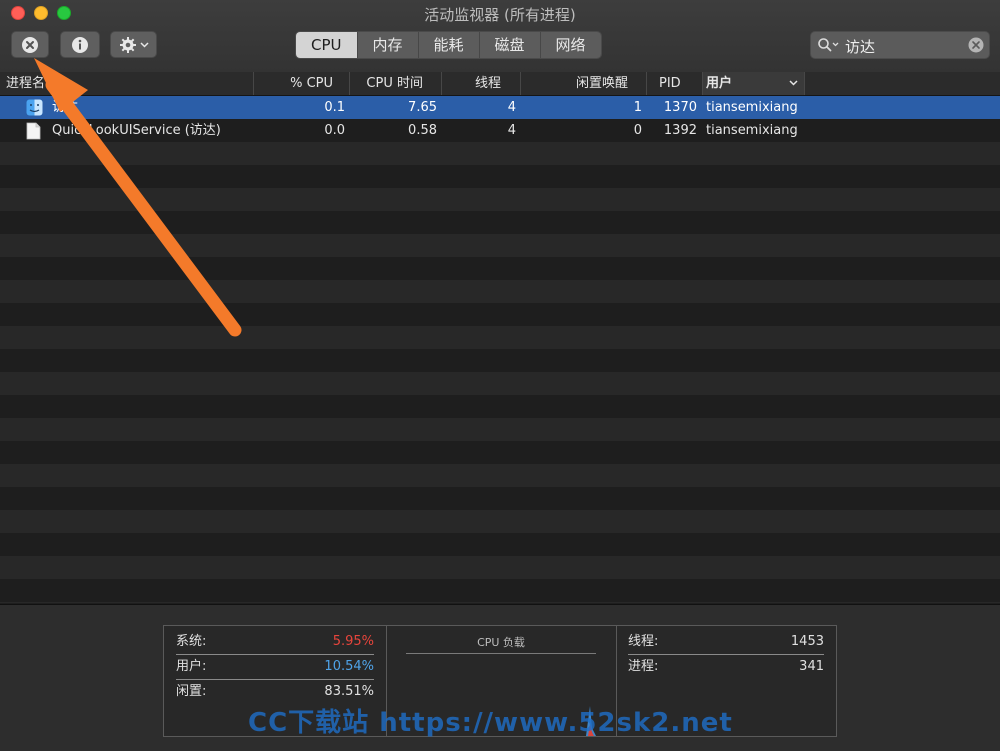  I want to click on column-header-cpu-percent: % CPU, so click(302, 83).